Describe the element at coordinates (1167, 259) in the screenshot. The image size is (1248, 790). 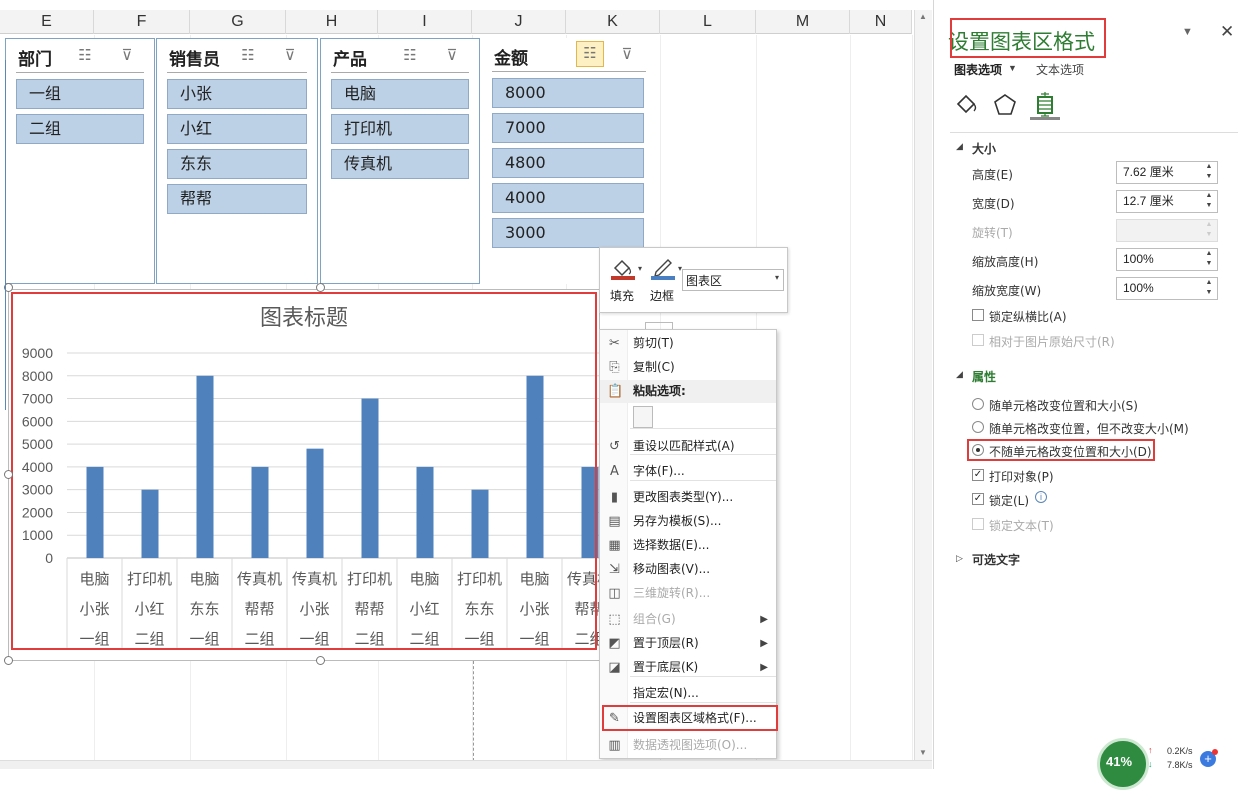
I see `scale-height-input: 100% ▲ ▼` at that location.